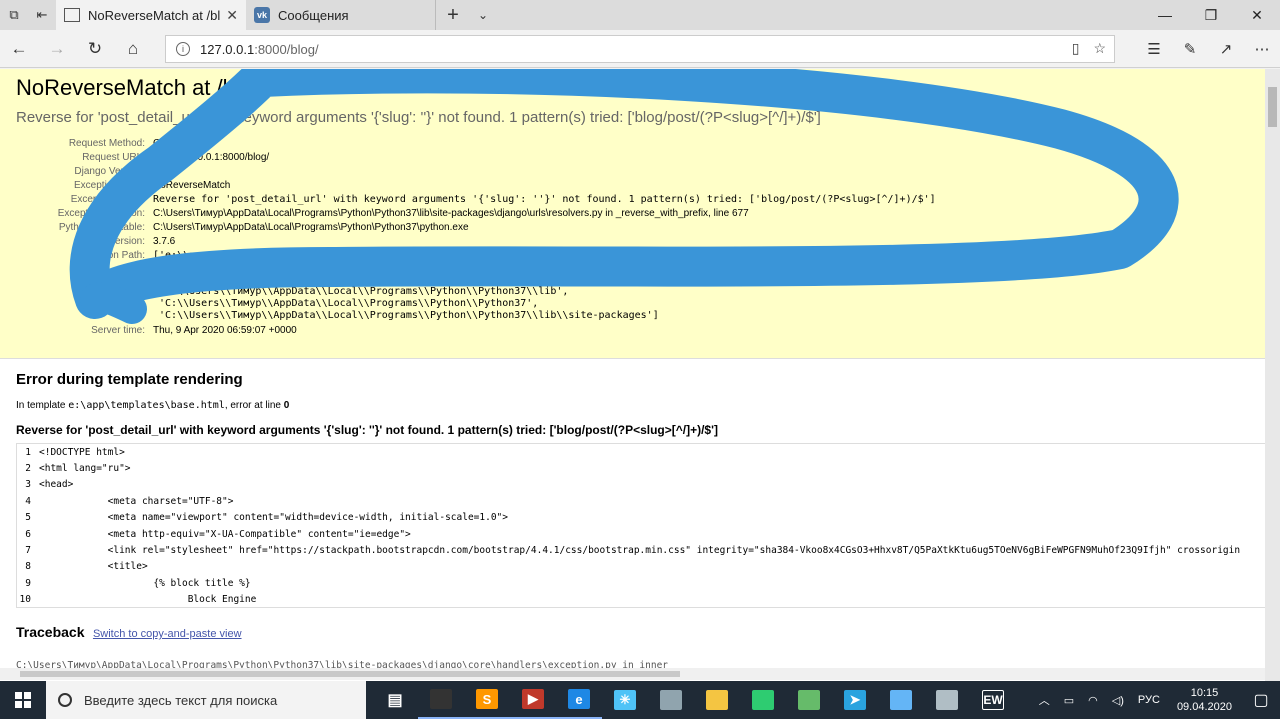 This screenshot has width=1280, height=719. Describe the element at coordinates (82, 452) in the screenshot. I see `line-code: <!DOCTYPE html>` at that location.